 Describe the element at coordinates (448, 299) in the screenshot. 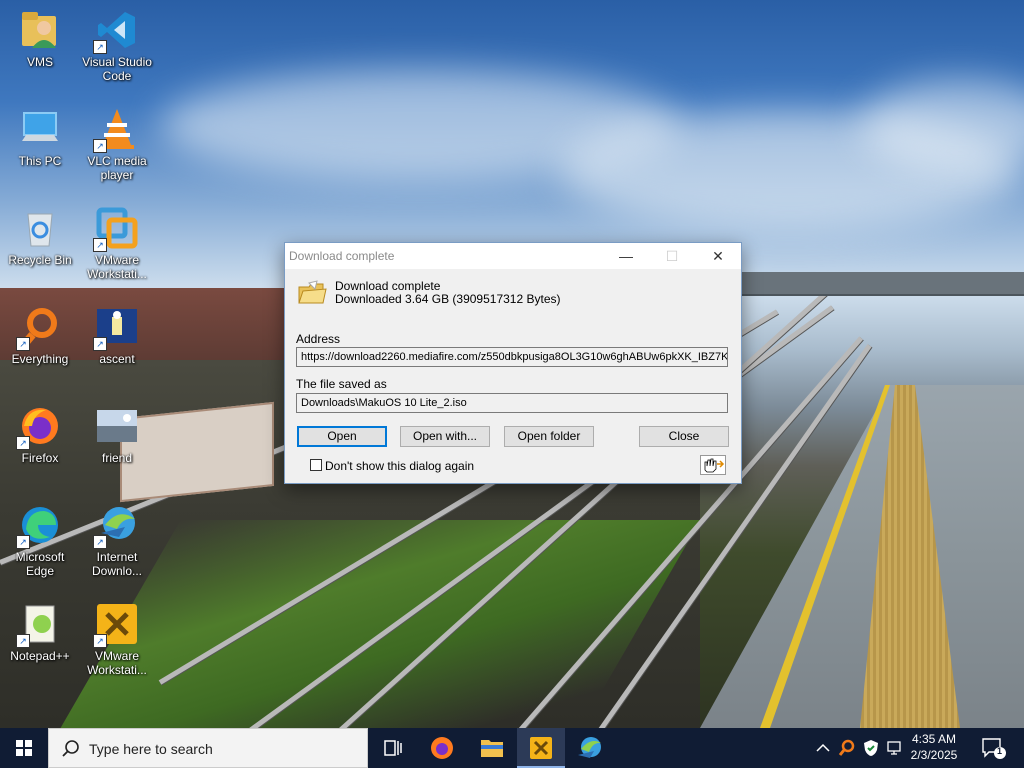

I see `download-size-text: Downloaded 3.64 GB (3909517312 Bytes)` at that location.